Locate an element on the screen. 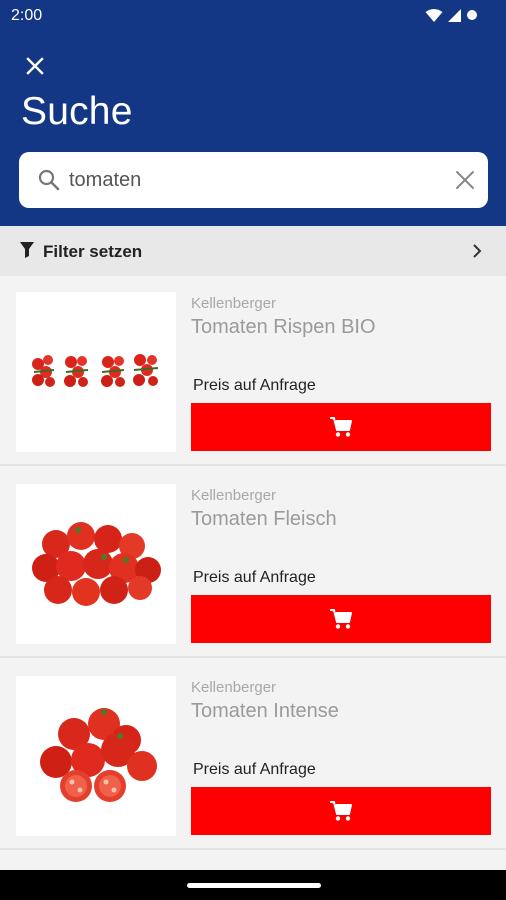 The width and height of the screenshot is (506, 900). page-title: Suche is located at coordinates (77, 111).